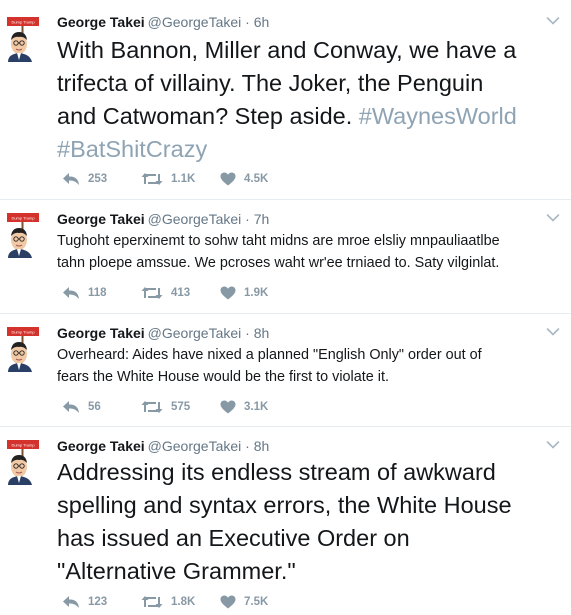  I want to click on like-count: 1.9K, so click(256, 293).